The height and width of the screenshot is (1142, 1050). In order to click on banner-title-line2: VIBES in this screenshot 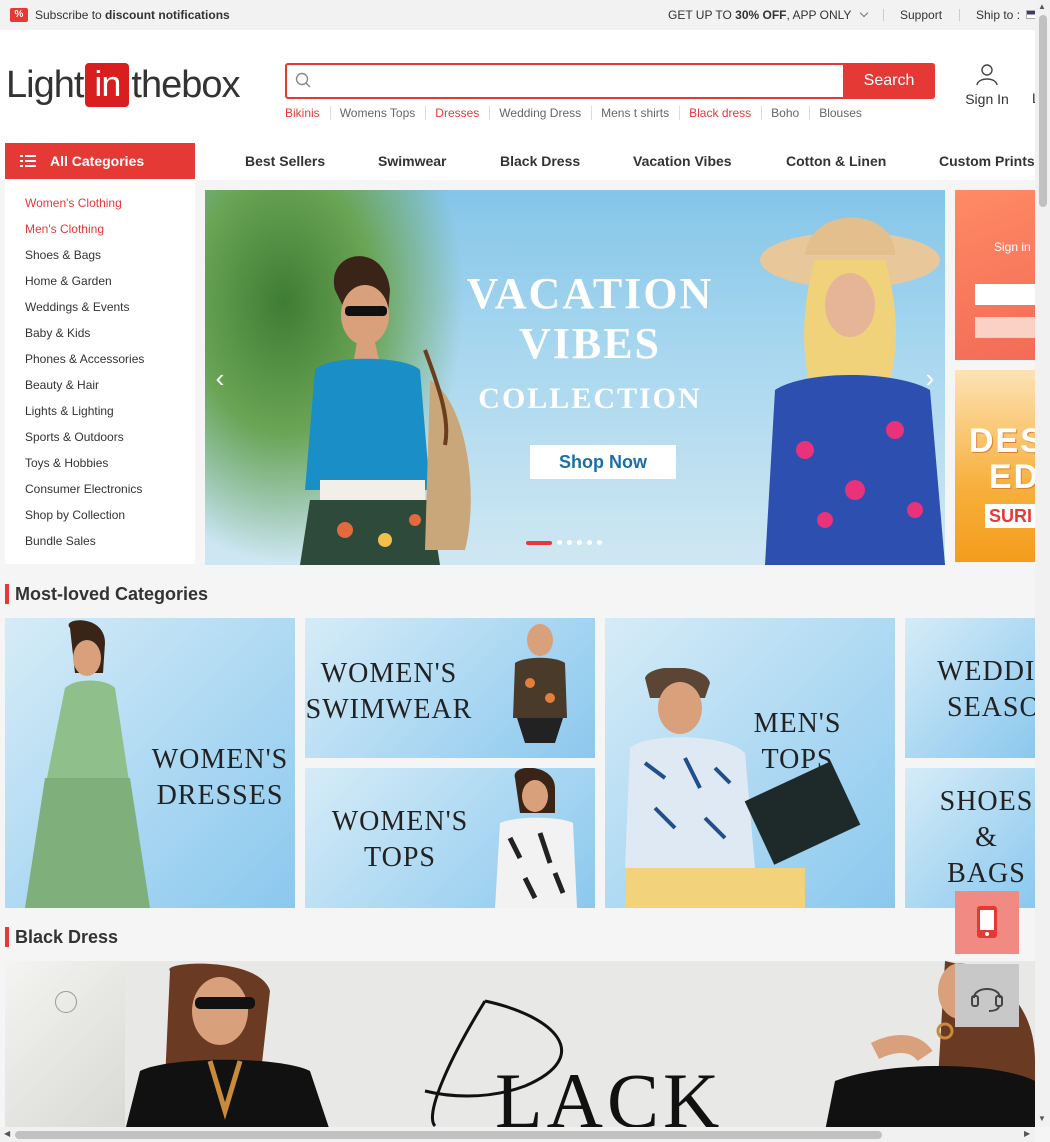, I will do `click(590, 343)`.